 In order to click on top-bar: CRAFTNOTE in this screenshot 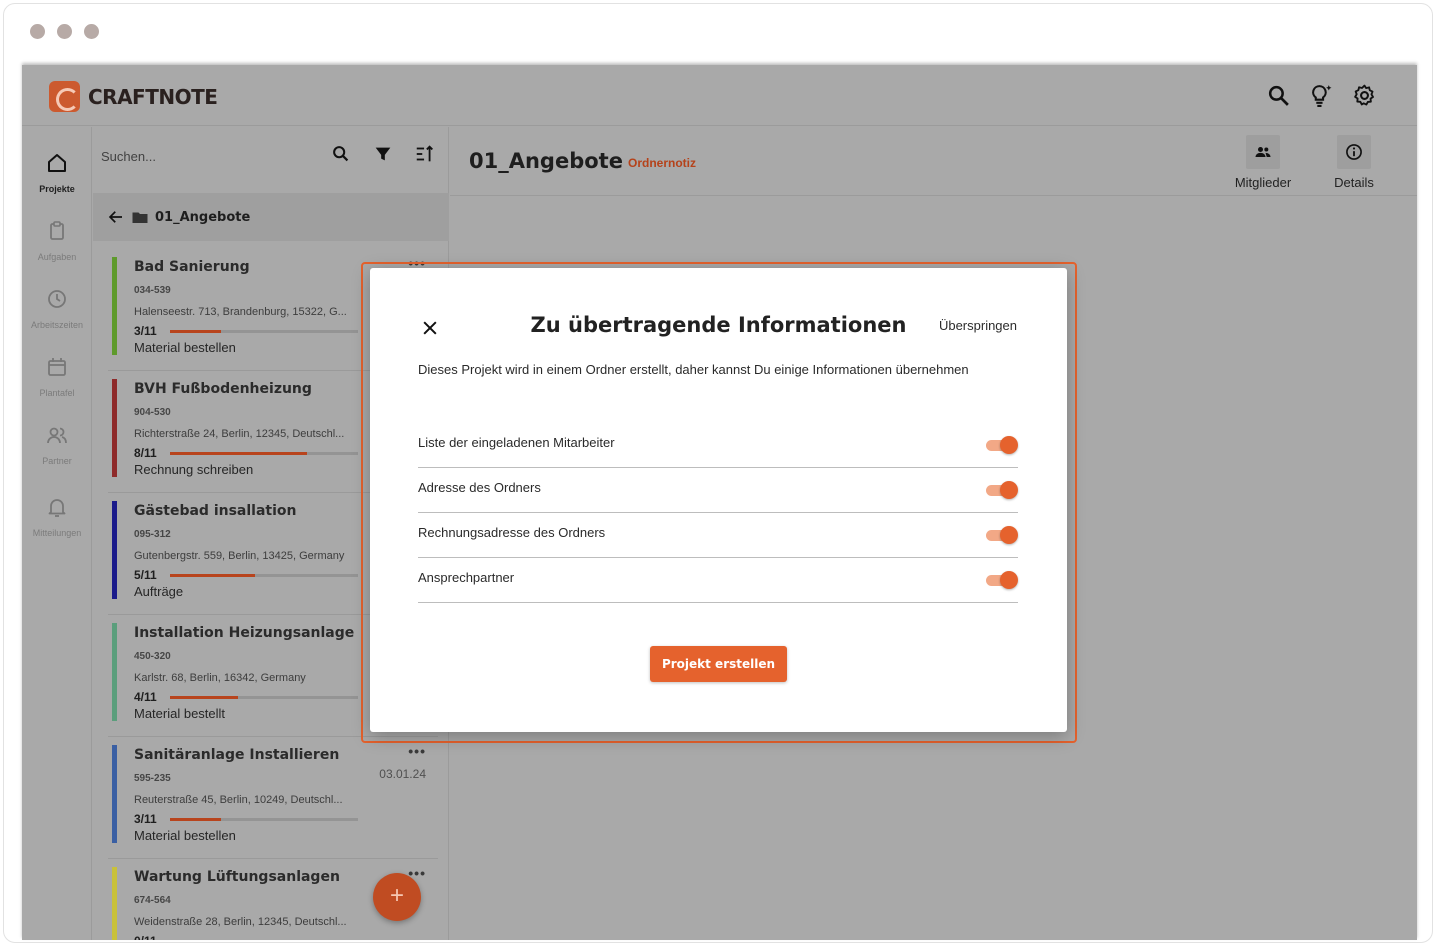, I will do `click(719, 95)`.